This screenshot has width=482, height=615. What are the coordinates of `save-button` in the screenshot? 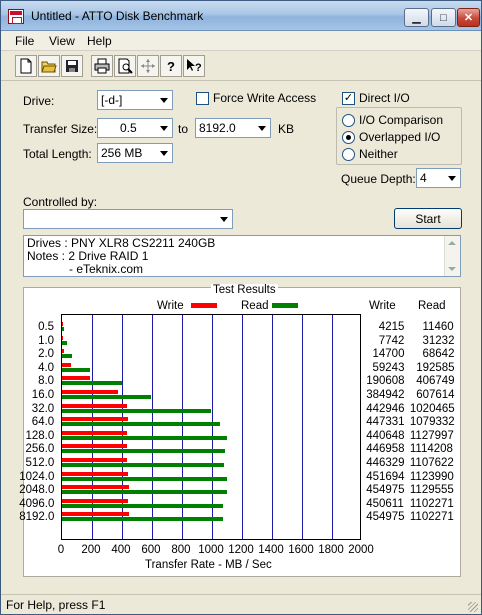 It's located at (72, 66).